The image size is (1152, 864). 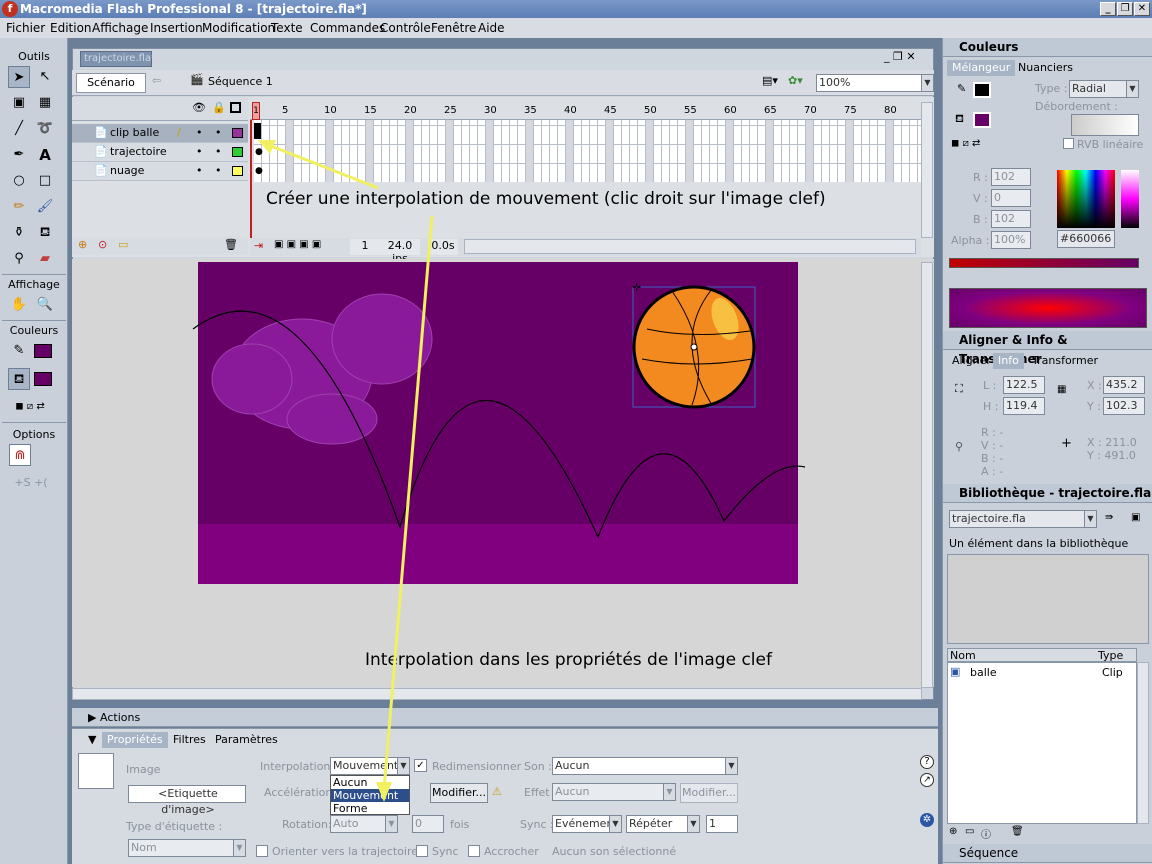 I want to click on library-item: ▣ balle Clip, so click(x=1042, y=673).